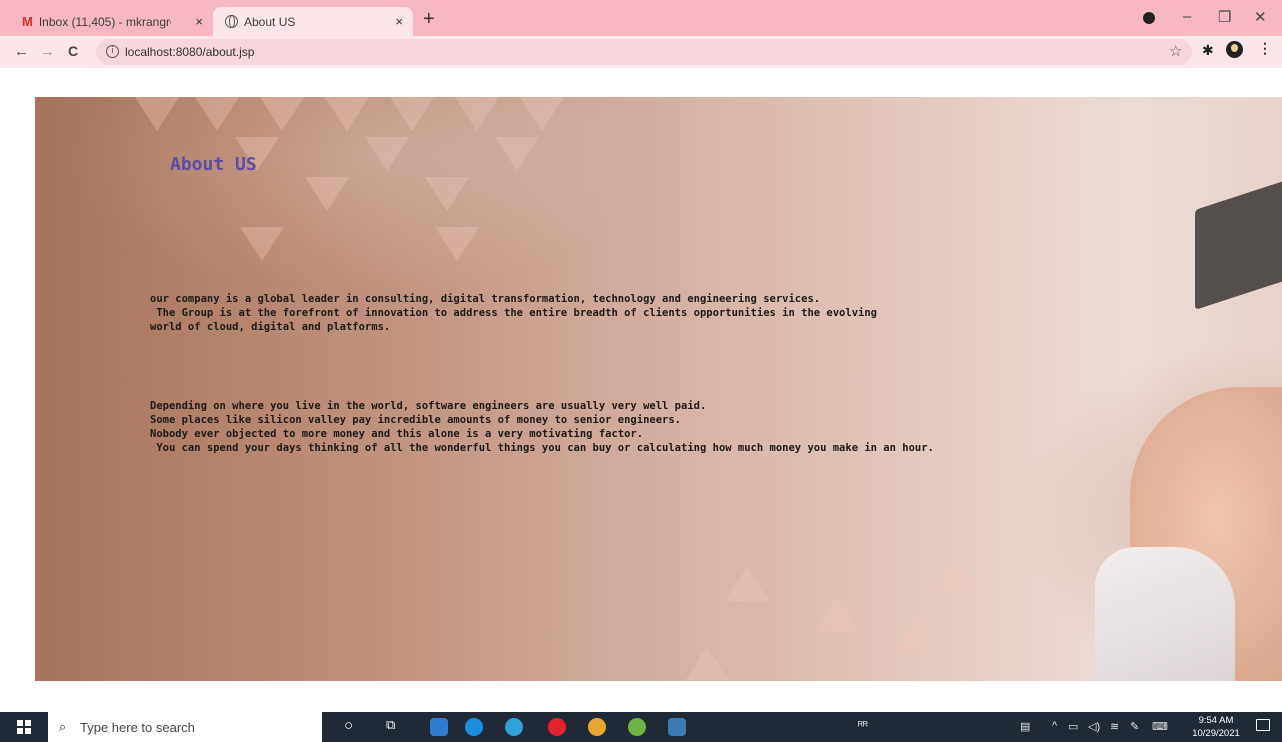 This screenshot has width=1282, height=742. Describe the element at coordinates (47, 51) in the screenshot. I see `forward-button: →` at that location.